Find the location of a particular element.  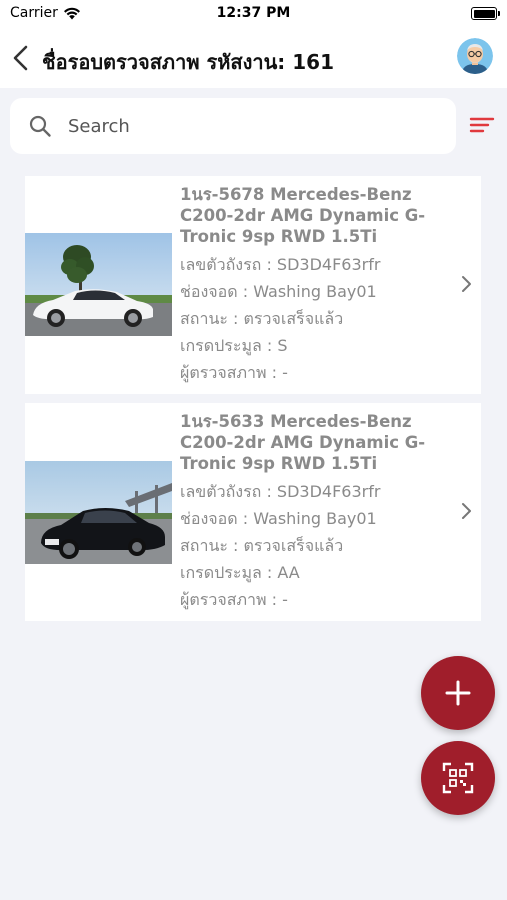

clock: 12:37 PM is located at coordinates (253, 13).